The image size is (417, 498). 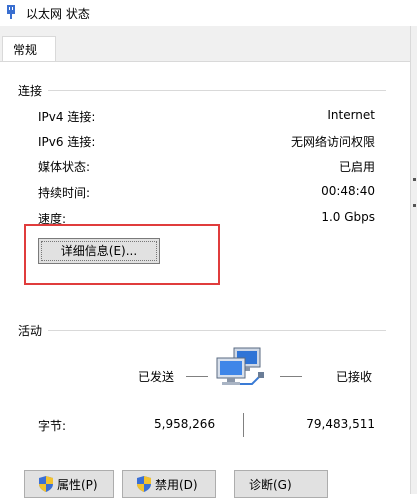 What do you see at coordinates (332, 142) in the screenshot?
I see `ipv6-value: 无网络访问权限` at bounding box center [332, 142].